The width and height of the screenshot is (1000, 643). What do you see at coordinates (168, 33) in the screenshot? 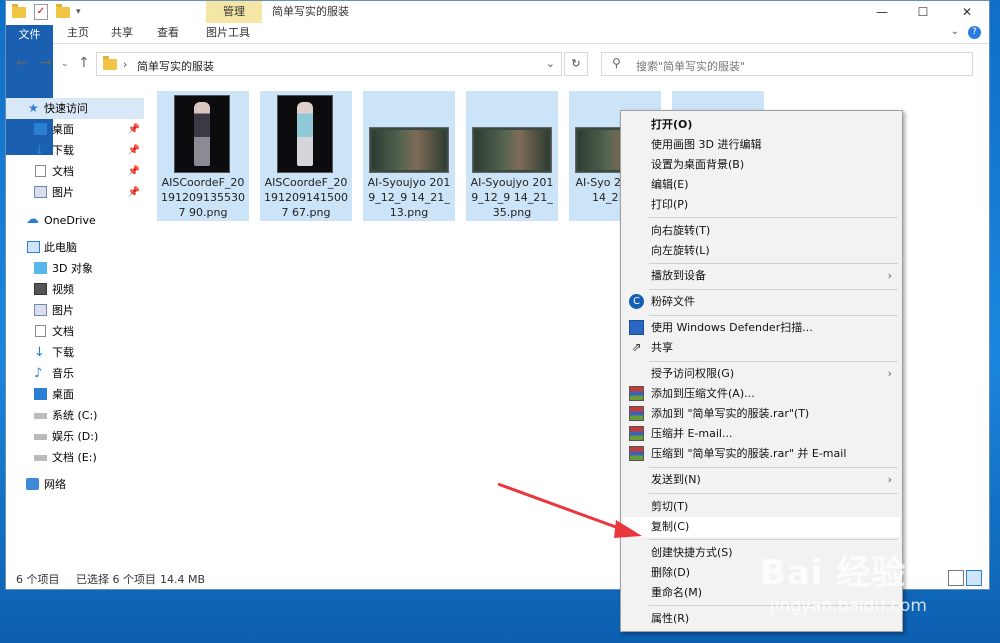
I see `tab-view: 查看` at bounding box center [168, 33].